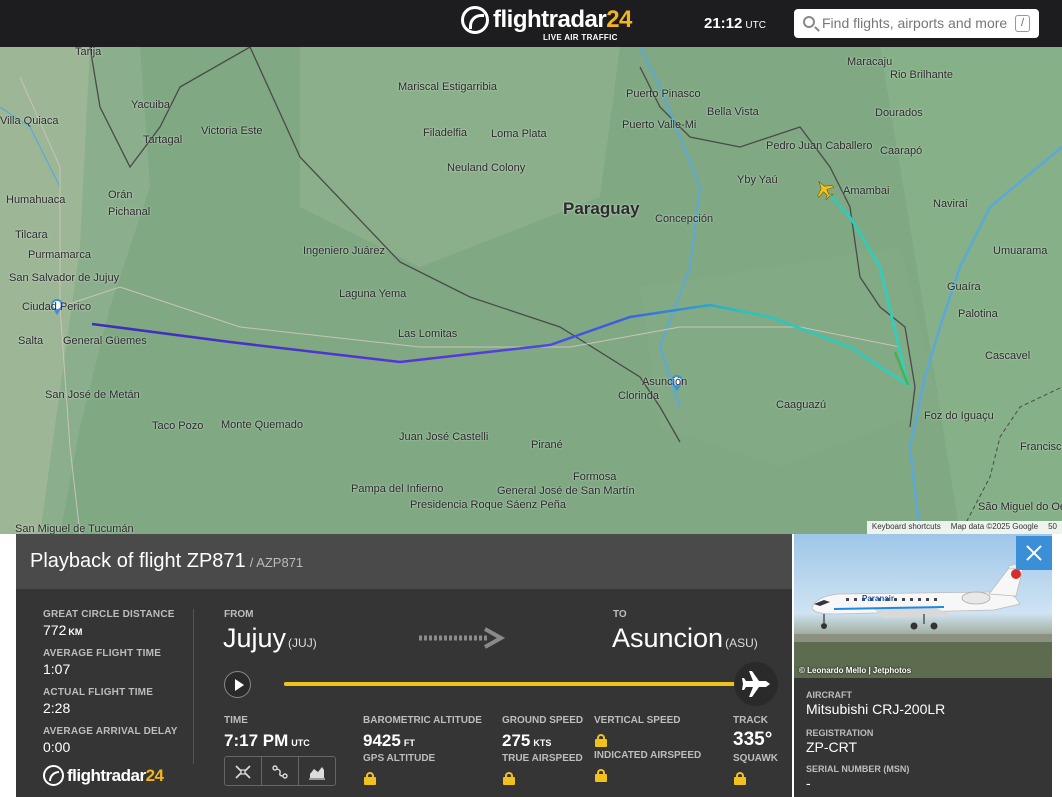  Describe the element at coordinates (994, 526) in the screenshot. I see `map-data-credit: Map data ©2025 Google` at that location.